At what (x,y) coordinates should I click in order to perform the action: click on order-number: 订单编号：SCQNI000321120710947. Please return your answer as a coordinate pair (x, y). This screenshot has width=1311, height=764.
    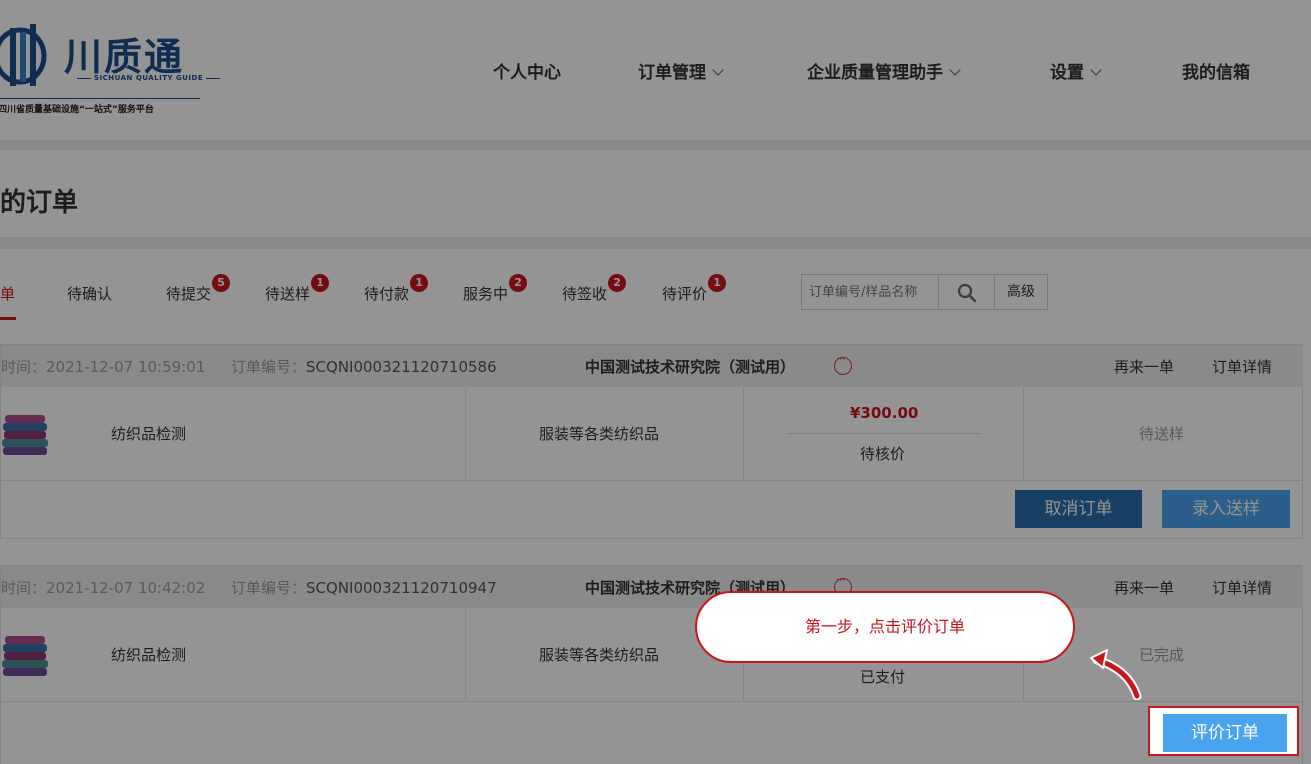
    Looking at the image, I should click on (364, 587).